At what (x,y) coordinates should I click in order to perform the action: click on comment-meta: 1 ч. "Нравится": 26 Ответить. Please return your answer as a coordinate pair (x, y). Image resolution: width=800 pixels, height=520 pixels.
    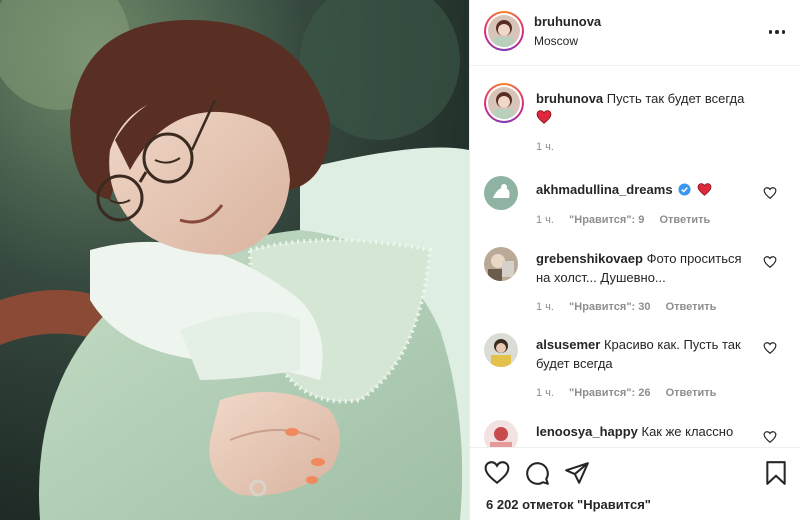
    Looking at the image, I should click on (632, 393).